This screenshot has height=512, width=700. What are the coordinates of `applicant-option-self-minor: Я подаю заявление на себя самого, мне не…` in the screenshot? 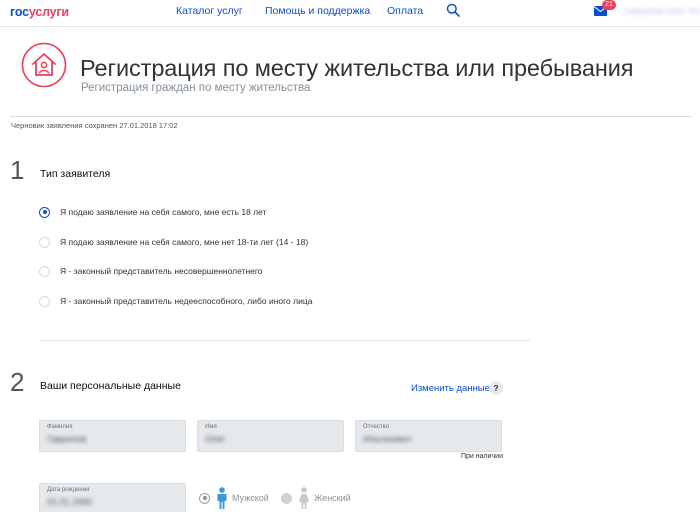 It's located at (173, 242).